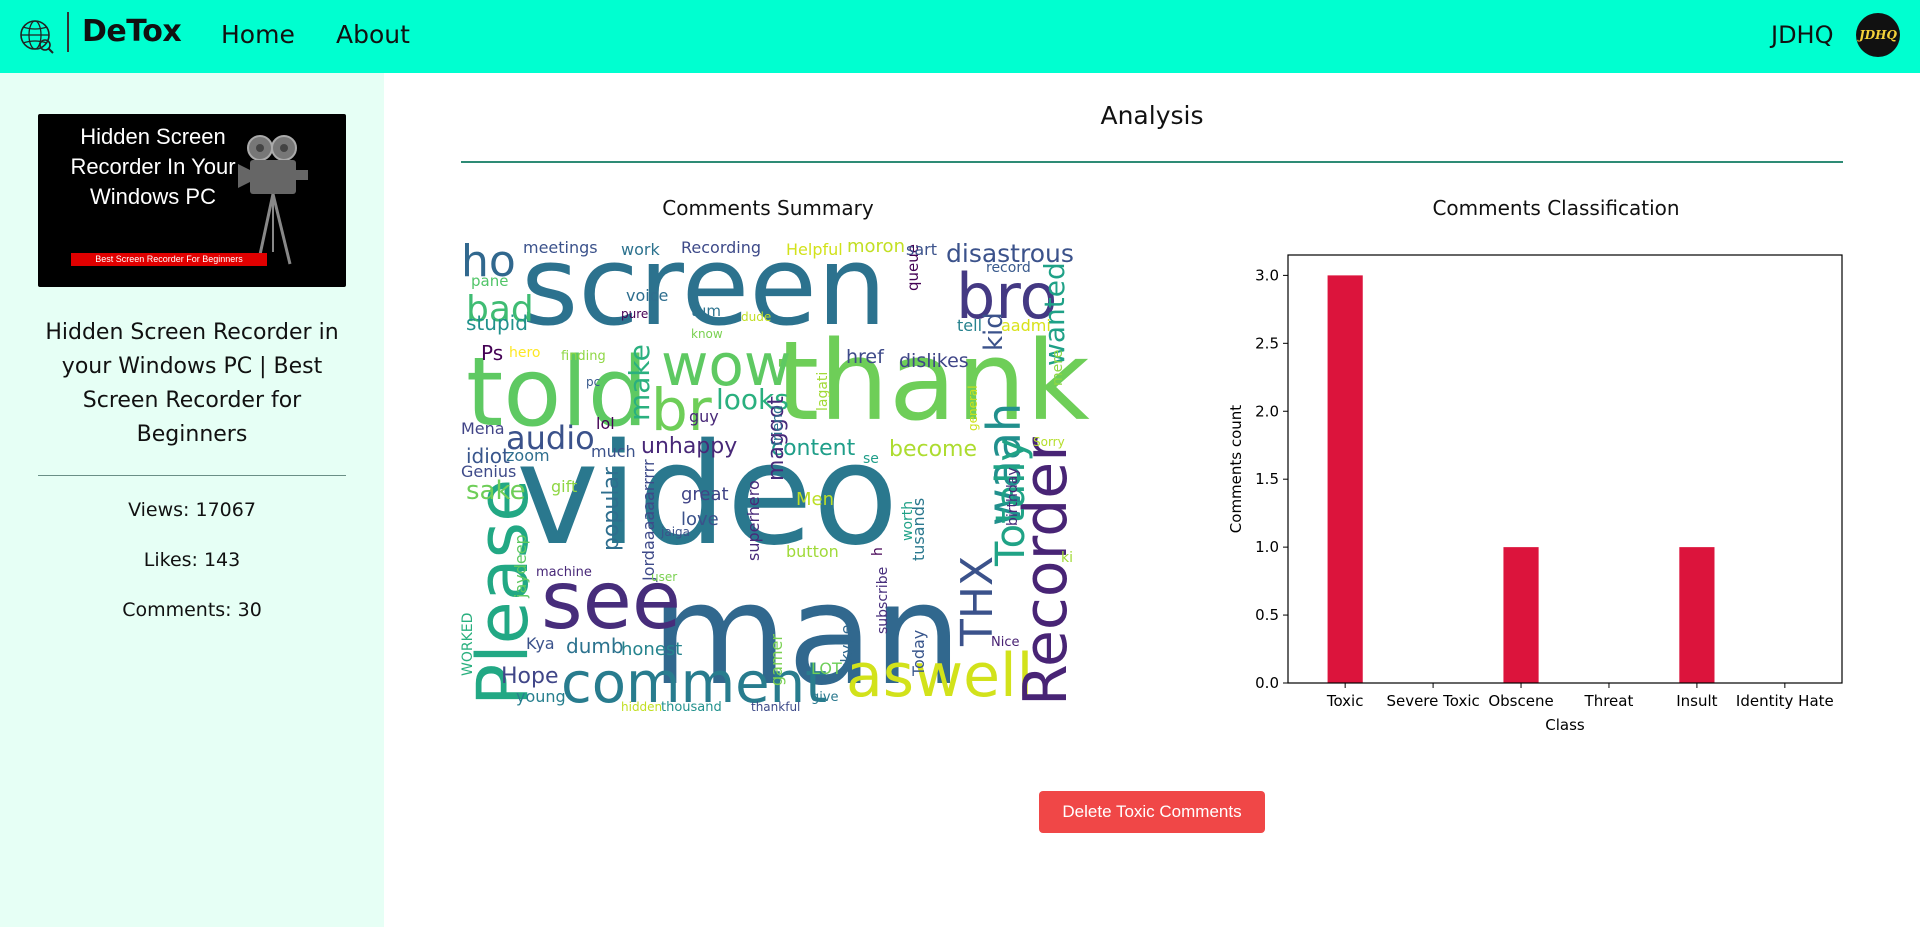  I want to click on wordcloud-word: dumb, so click(595, 646).